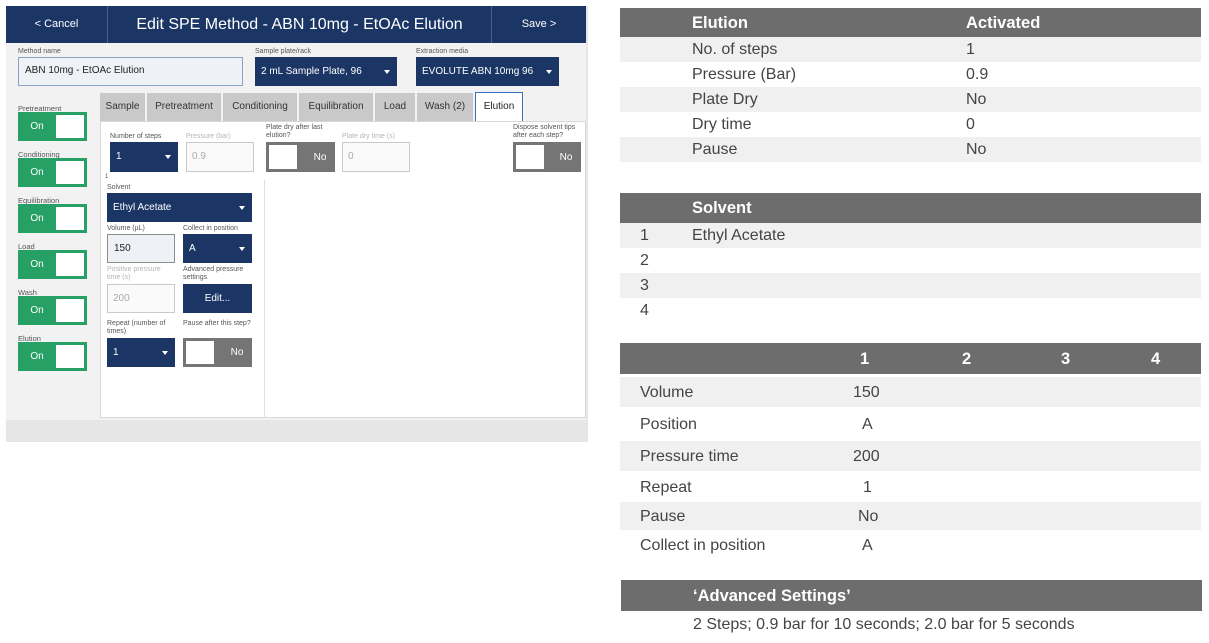 The width and height of the screenshot is (1209, 643). I want to click on extraction-media-label: Extraction media, so click(442, 51).